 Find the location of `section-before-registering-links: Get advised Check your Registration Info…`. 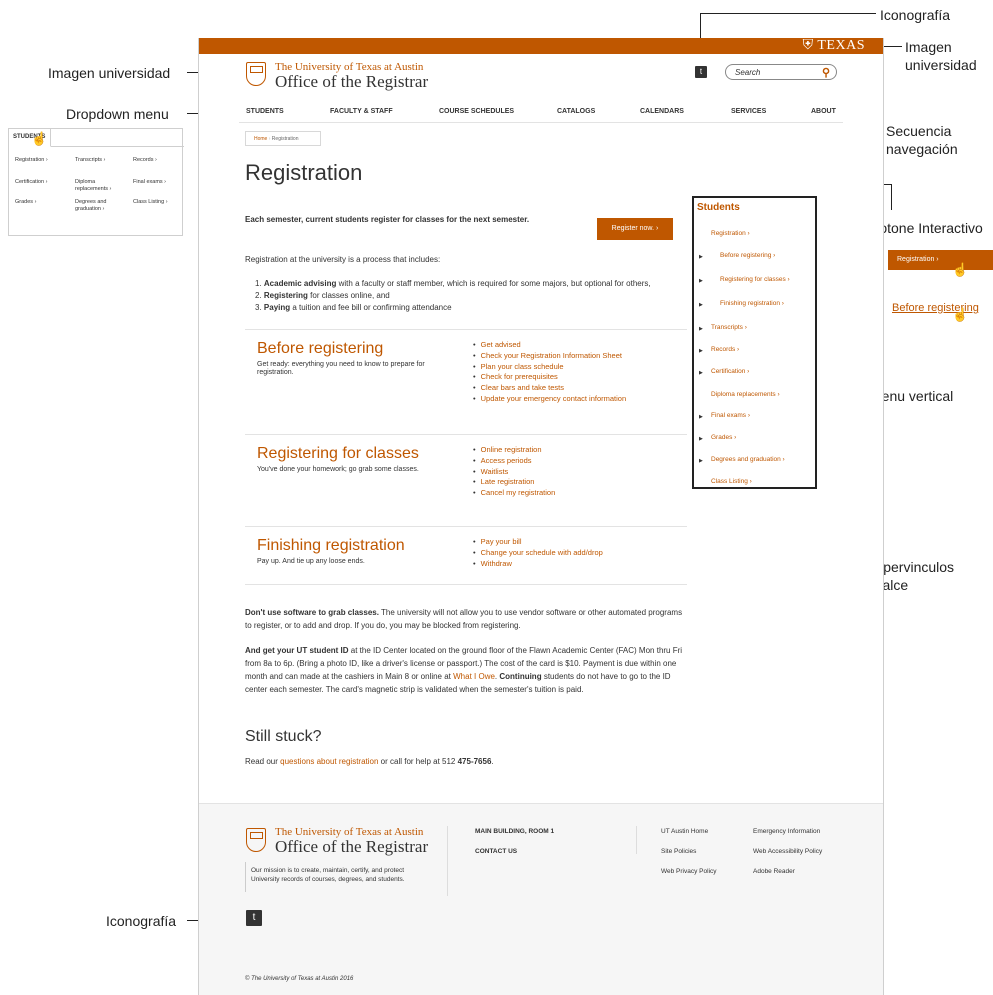

section-before-registering-links: Get advised Check your Registration Info… is located at coordinates (550, 372).